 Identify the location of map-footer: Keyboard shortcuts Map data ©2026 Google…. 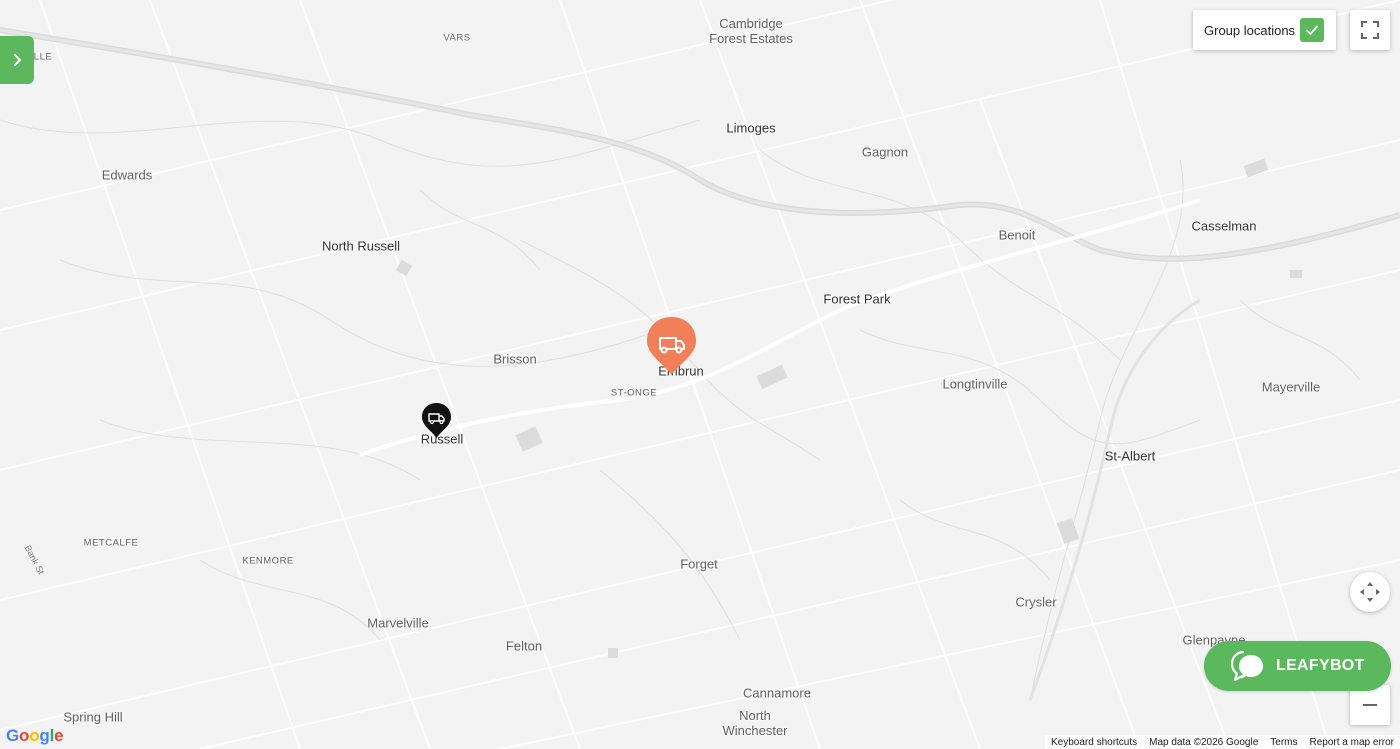
(1222, 742).